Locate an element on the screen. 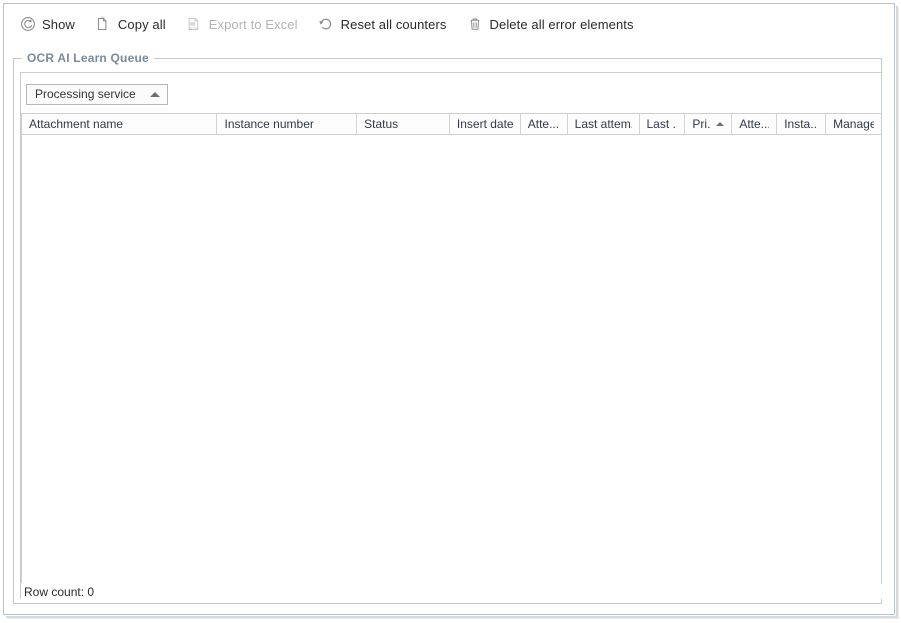 The image size is (901, 623). refresh-circle-icon is located at coordinates (27, 24).